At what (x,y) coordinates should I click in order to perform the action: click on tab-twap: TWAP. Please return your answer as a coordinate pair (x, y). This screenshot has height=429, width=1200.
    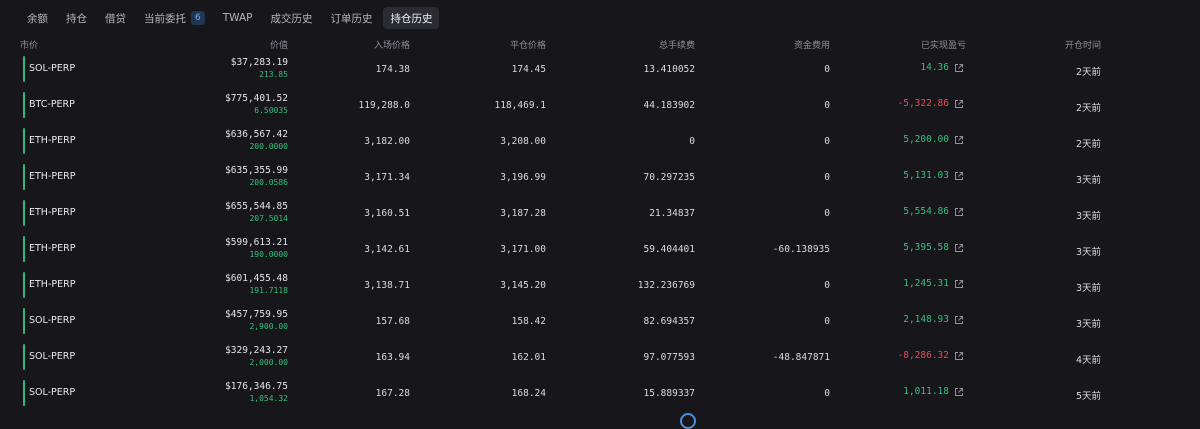
    Looking at the image, I should click on (238, 18).